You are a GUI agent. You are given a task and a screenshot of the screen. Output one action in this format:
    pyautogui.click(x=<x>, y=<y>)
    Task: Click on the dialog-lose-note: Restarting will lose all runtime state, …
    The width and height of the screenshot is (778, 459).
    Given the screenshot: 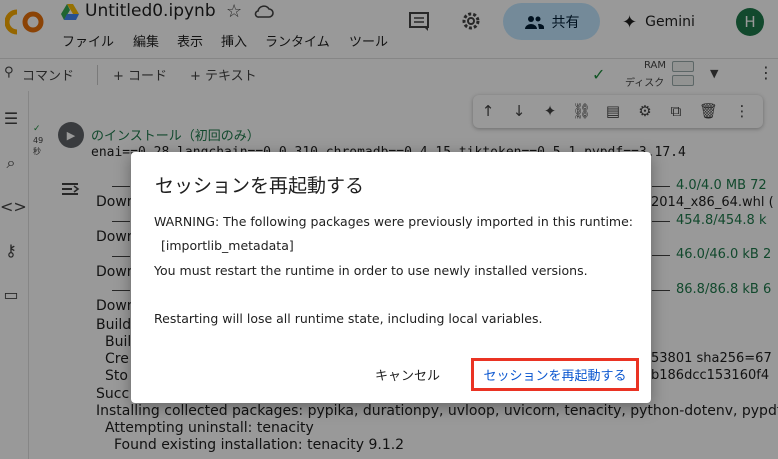 What is the action you would take?
    pyautogui.click(x=348, y=318)
    